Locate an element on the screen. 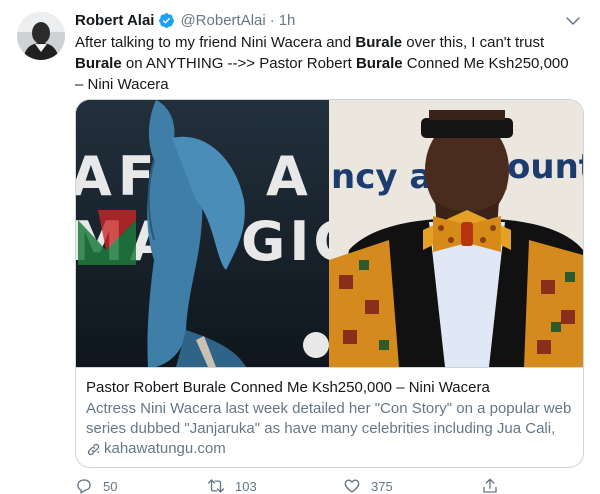  tweet-header: Robert Alai @RobertAlai · 1h is located at coordinates (185, 20).